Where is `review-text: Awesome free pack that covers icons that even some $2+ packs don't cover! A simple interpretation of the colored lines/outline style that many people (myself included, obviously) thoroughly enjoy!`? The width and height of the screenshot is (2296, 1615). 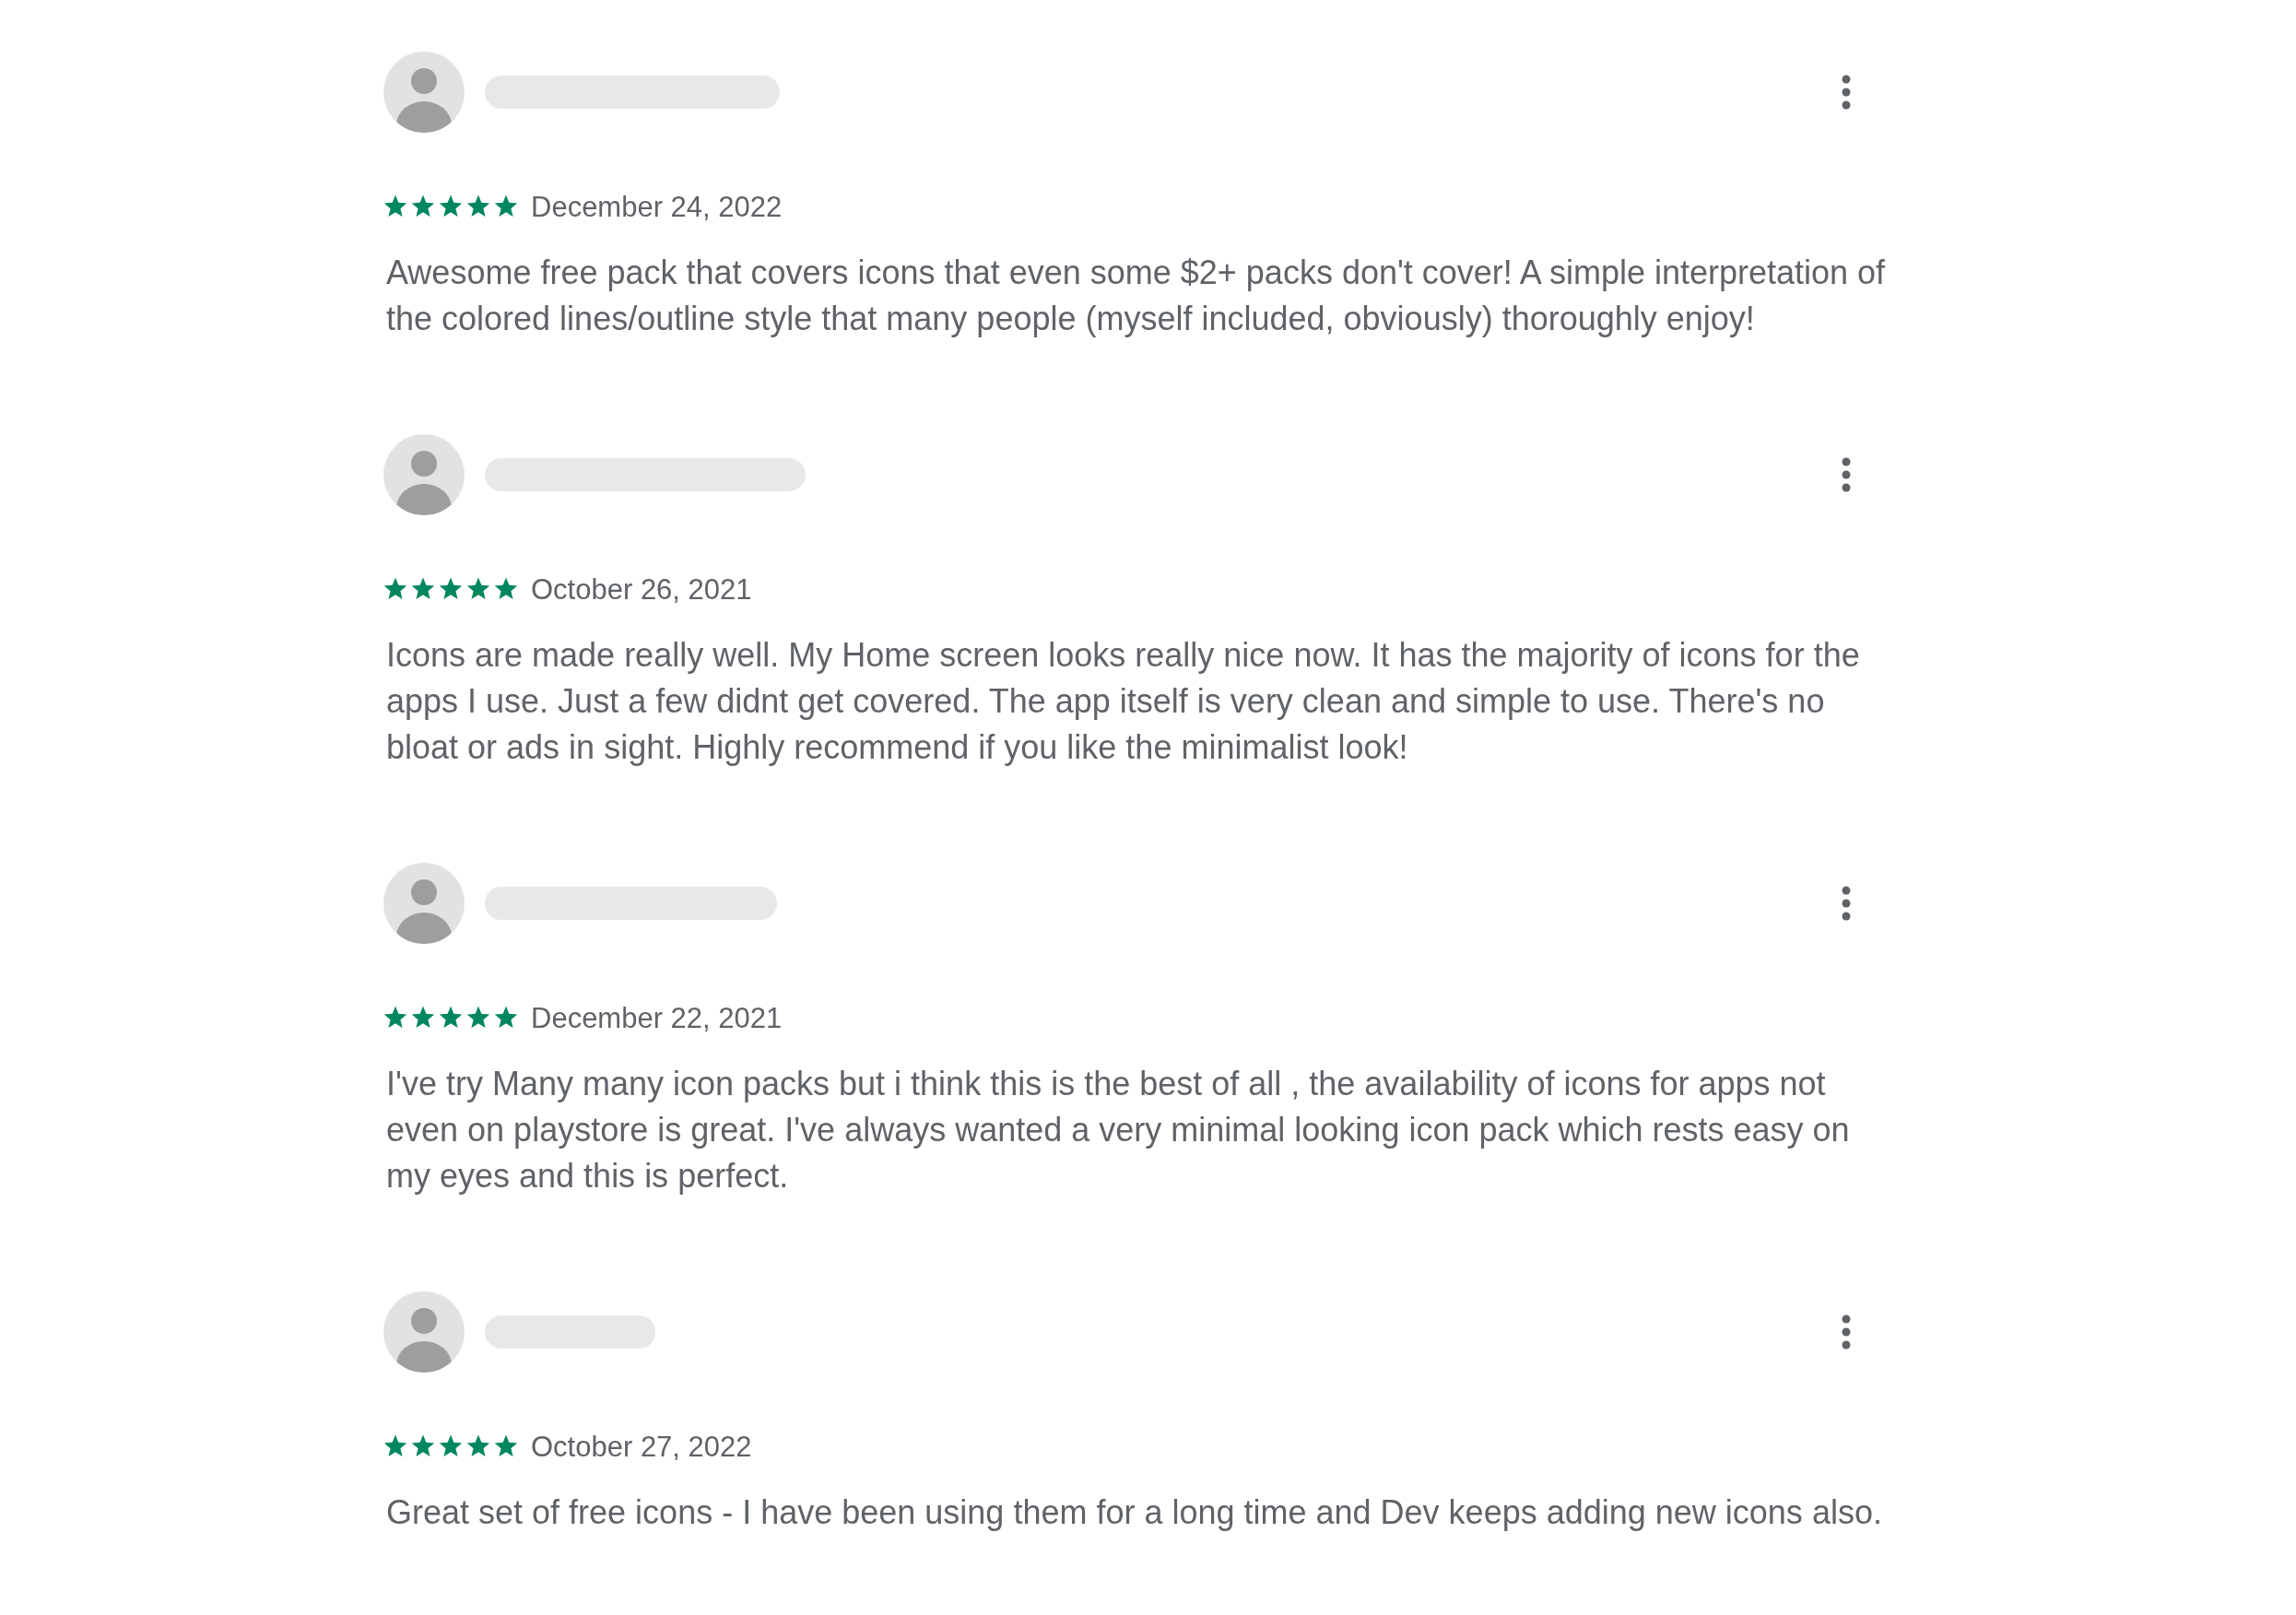 review-text: Awesome free pack that covers icons that even some $2+ packs don't cover! A simple interpretation of the colored lines/outline style that many people (myself included, obviously) thoroughly enjoy! is located at coordinates (1136, 296).